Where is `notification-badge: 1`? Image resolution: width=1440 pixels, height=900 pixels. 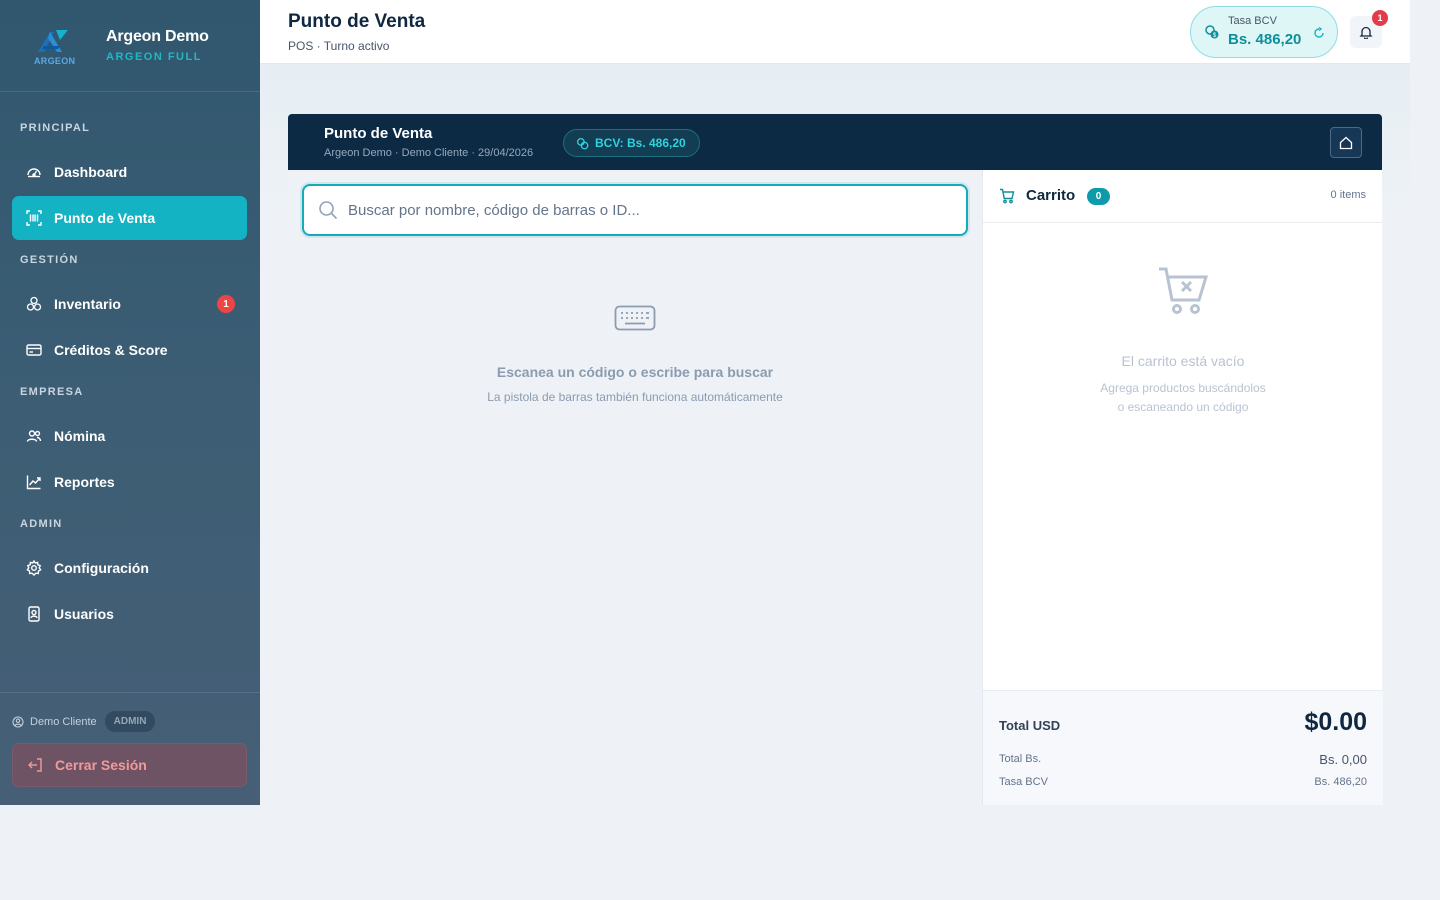 notification-badge: 1 is located at coordinates (1380, 18).